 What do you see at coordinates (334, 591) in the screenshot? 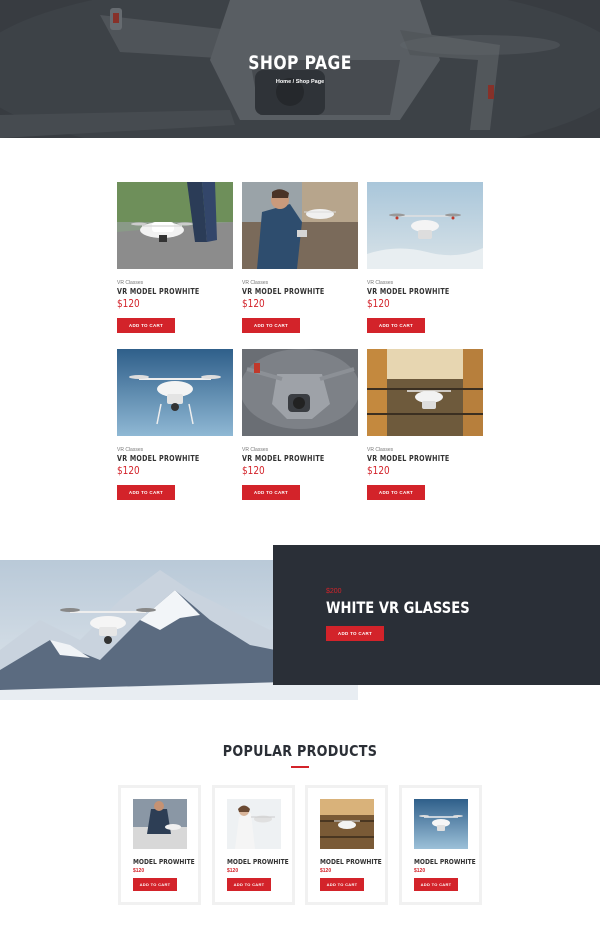
I see `feature-price: $200` at bounding box center [334, 591].